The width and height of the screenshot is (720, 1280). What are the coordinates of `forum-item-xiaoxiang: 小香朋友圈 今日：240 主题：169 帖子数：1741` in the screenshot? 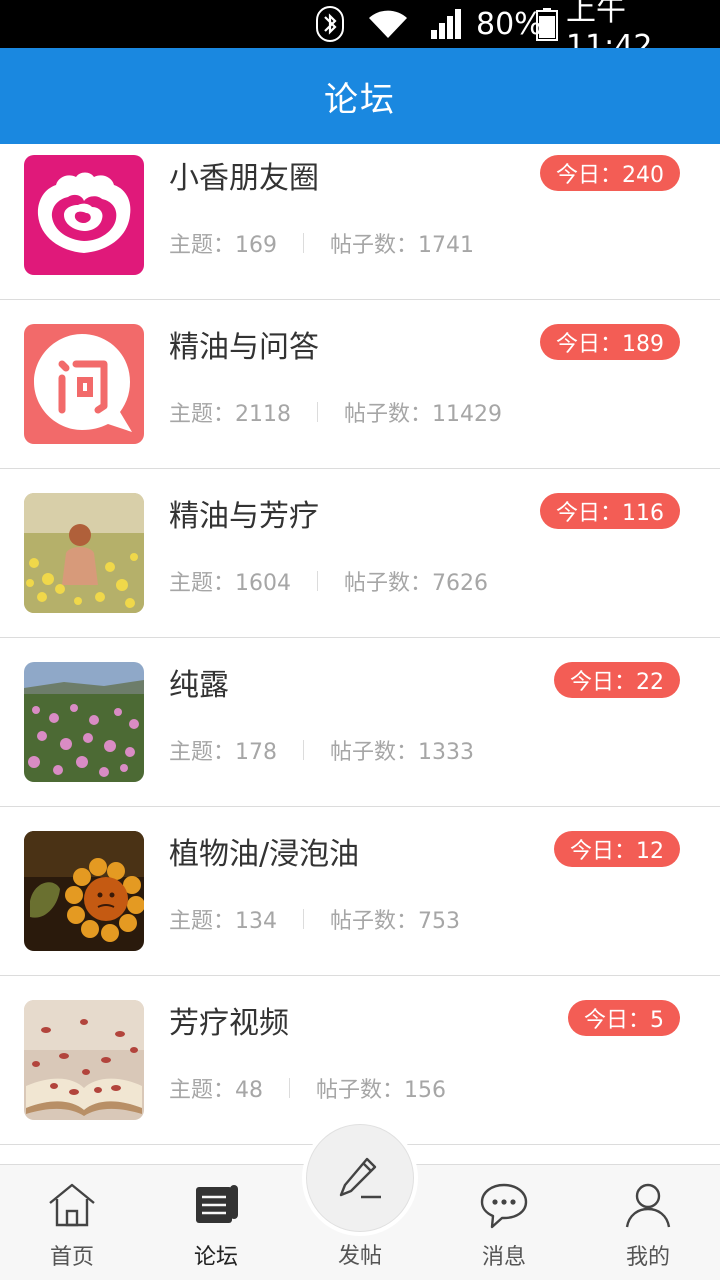 It's located at (360, 222).